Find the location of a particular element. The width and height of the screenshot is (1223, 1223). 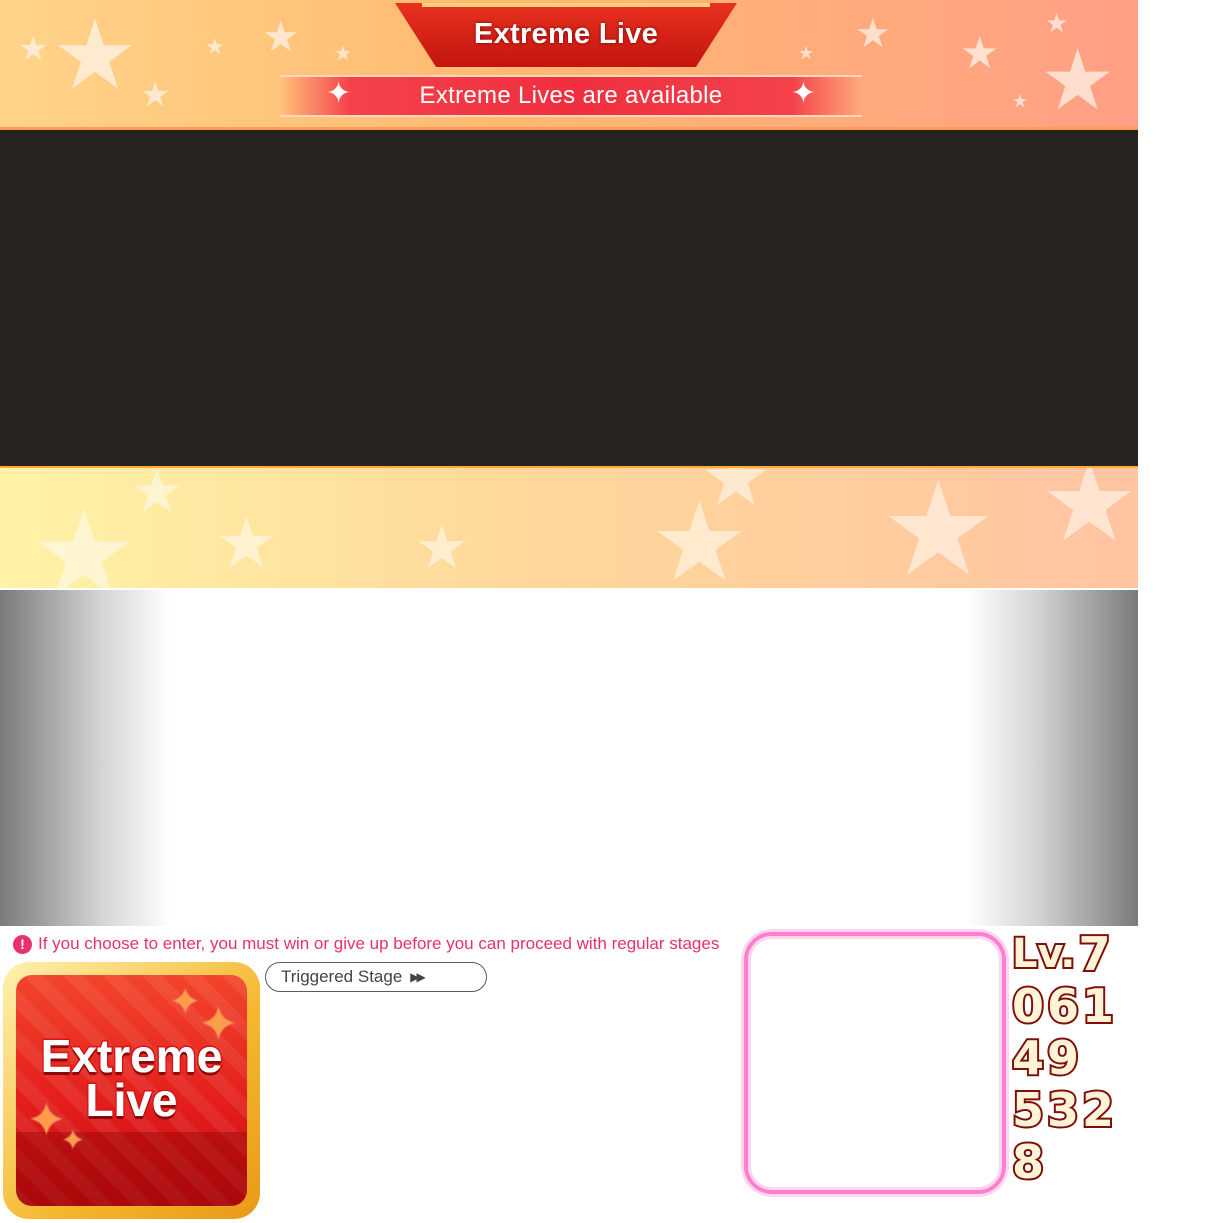

triggered-stage-button: Triggered Stage ▶▶ is located at coordinates (376, 977).